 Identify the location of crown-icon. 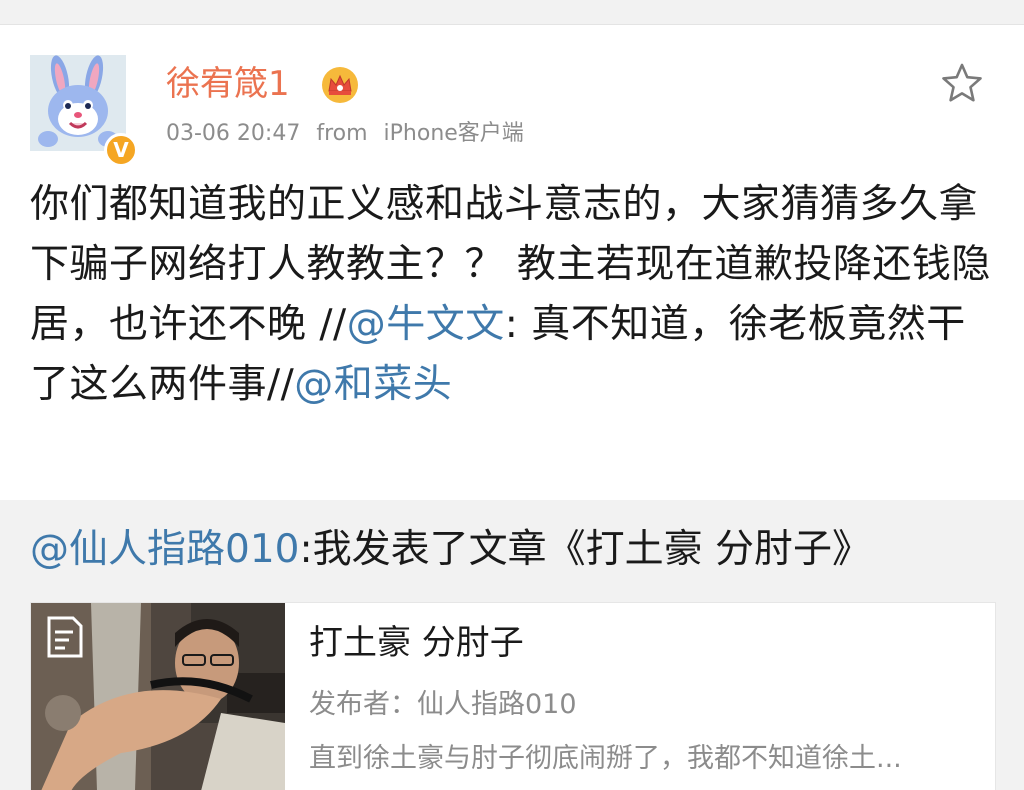
(340, 85).